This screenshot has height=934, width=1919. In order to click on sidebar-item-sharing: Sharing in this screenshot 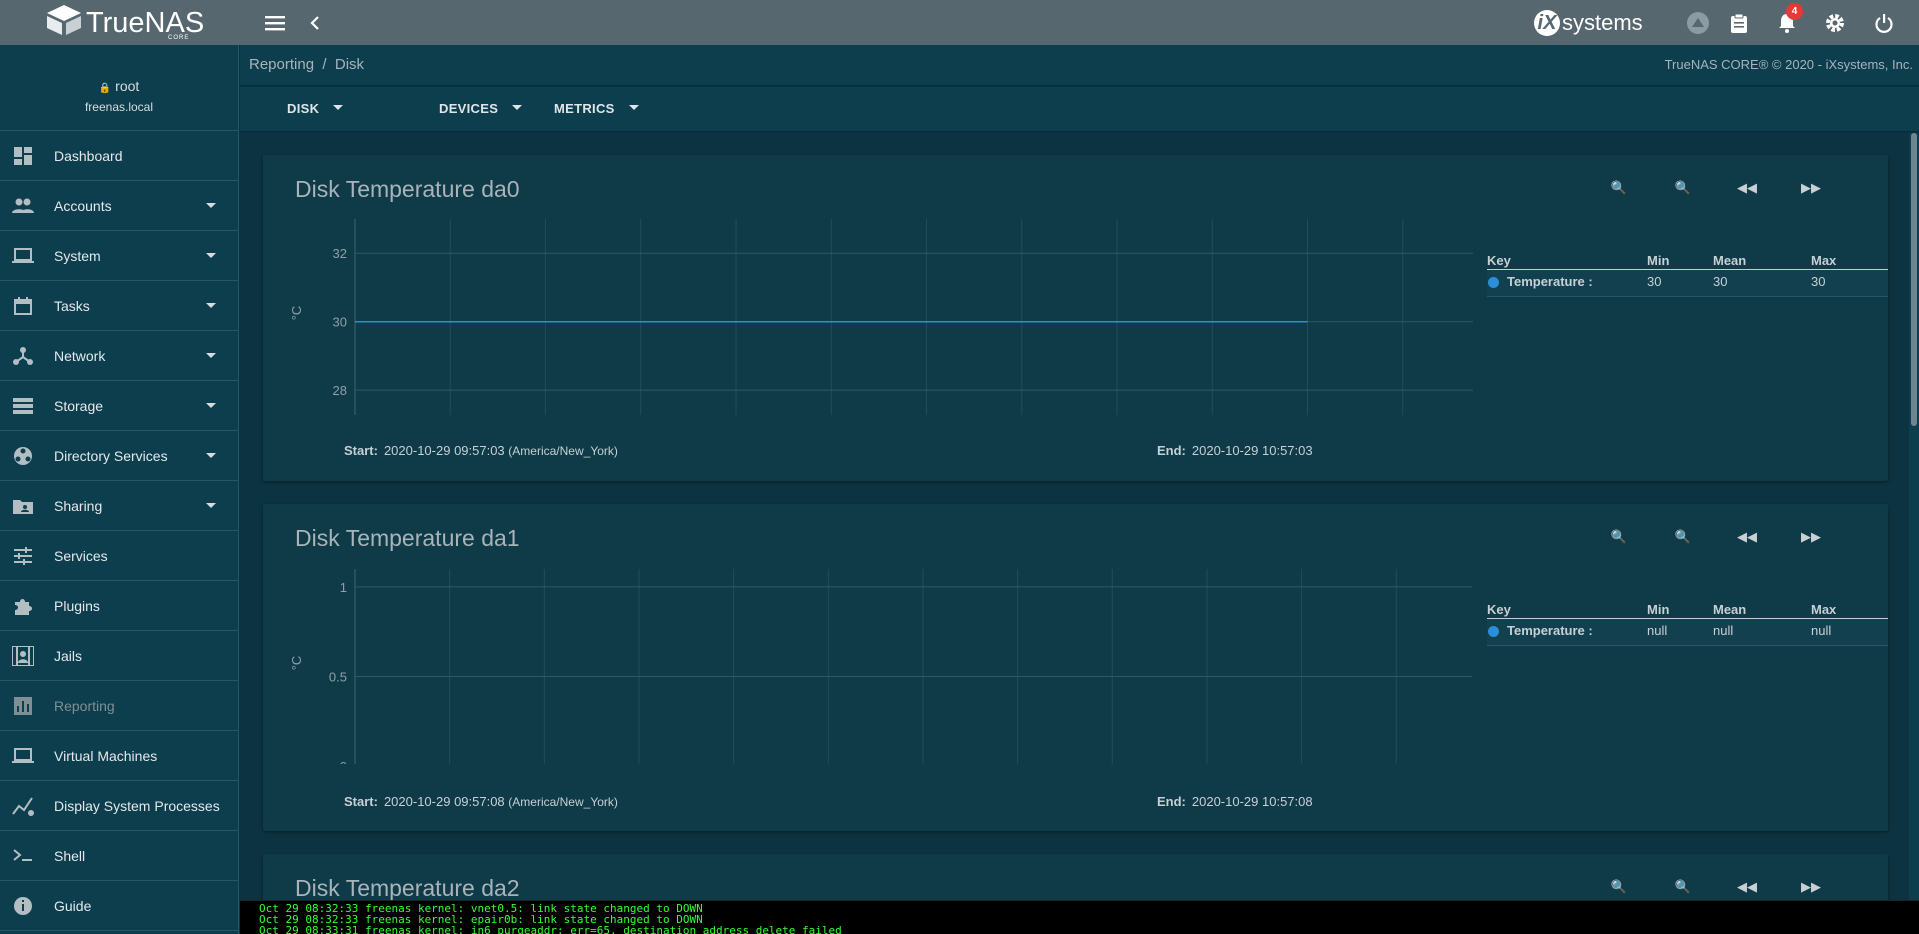, I will do `click(119, 506)`.